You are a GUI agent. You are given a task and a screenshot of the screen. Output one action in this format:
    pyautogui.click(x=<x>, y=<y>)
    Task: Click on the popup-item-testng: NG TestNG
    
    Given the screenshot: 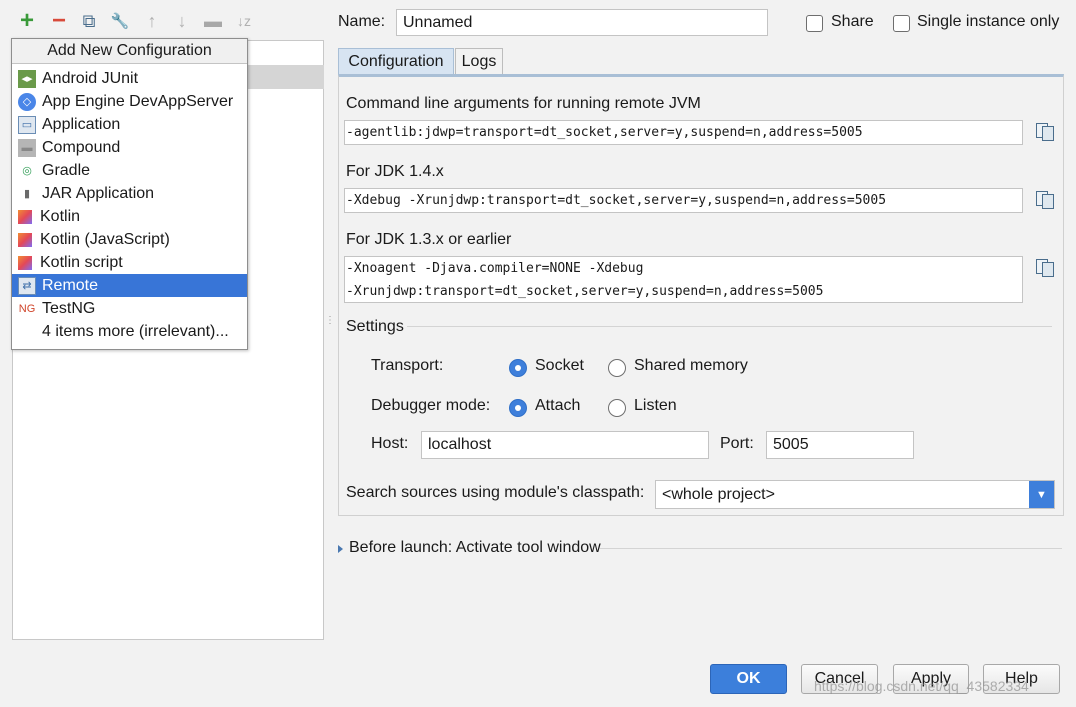 What is the action you would take?
    pyautogui.click(x=129, y=308)
    